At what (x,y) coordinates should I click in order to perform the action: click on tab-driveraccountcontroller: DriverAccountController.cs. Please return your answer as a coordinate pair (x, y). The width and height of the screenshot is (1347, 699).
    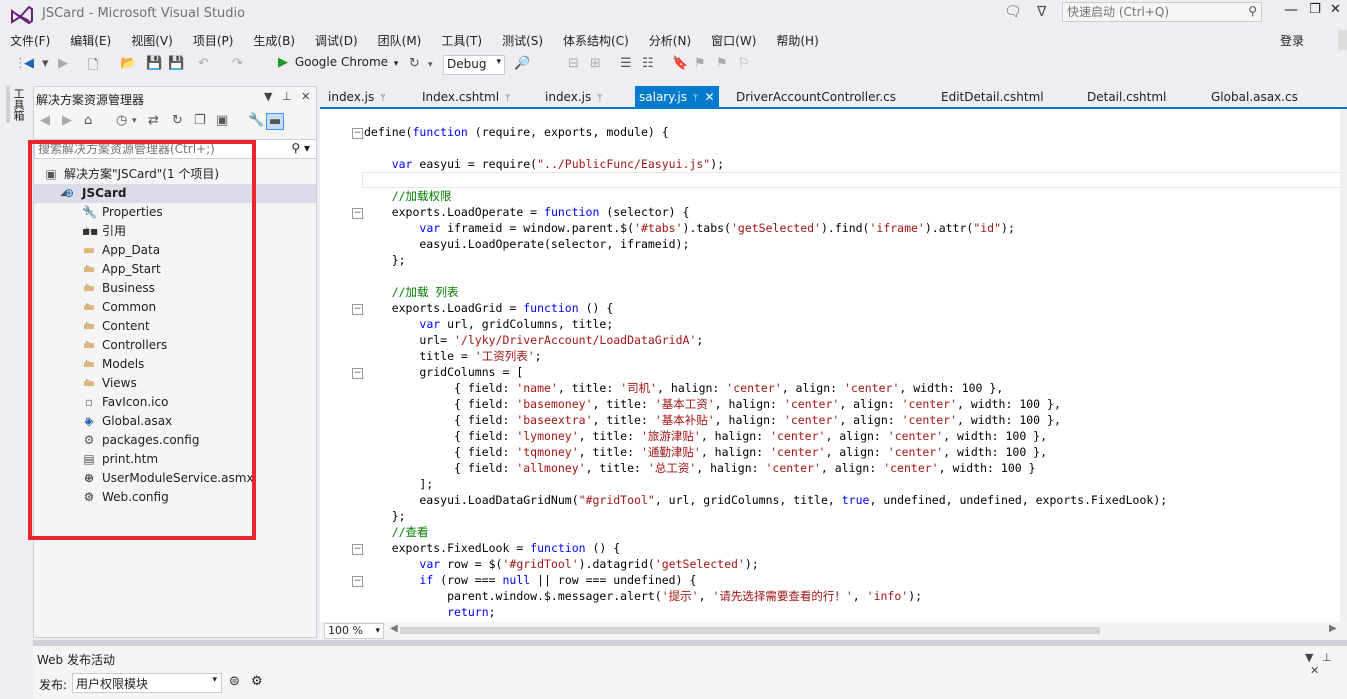
    Looking at the image, I should click on (816, 97).